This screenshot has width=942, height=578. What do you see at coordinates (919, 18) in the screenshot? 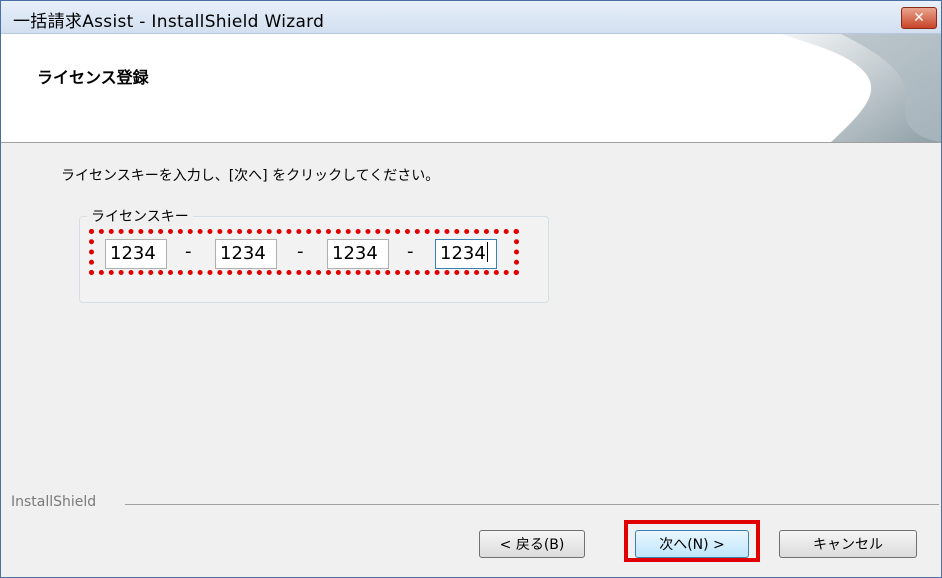
I see `close-button: ✕` at bounding box center [919, 18].